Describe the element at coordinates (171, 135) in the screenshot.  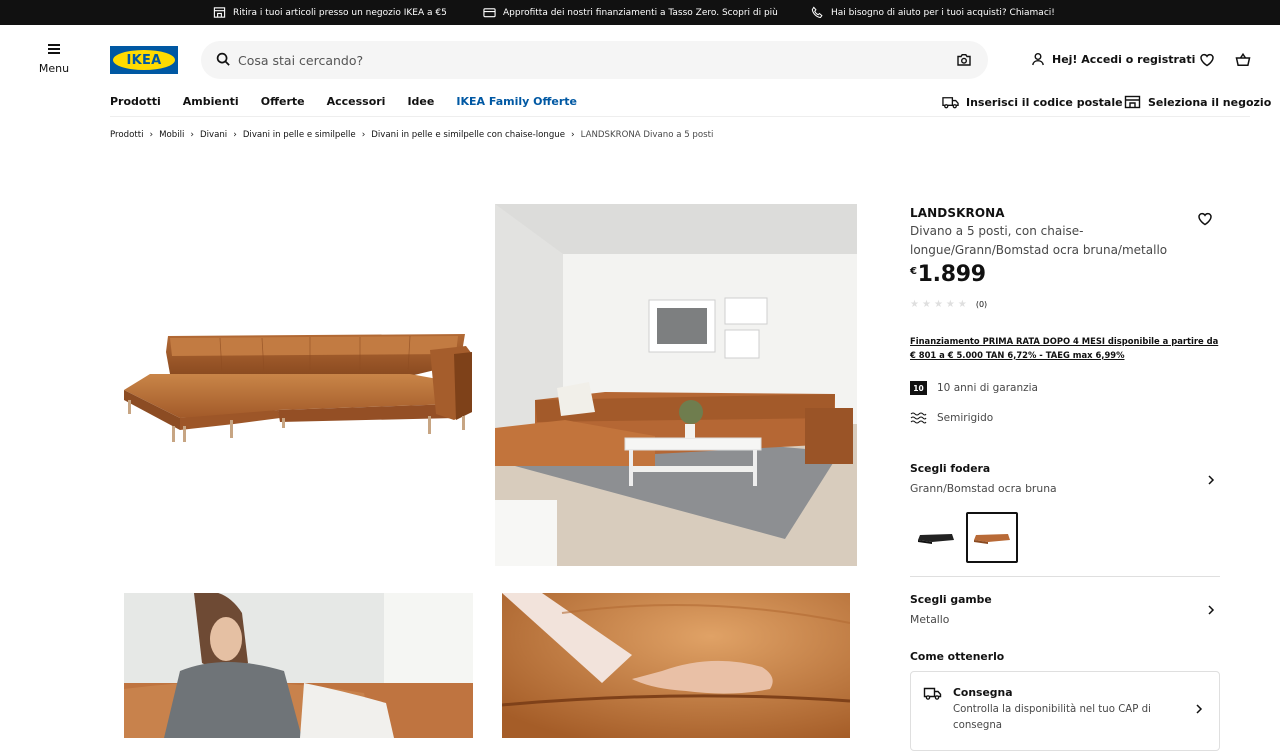
I see `breadcrumb-item: Mobili` at that location.